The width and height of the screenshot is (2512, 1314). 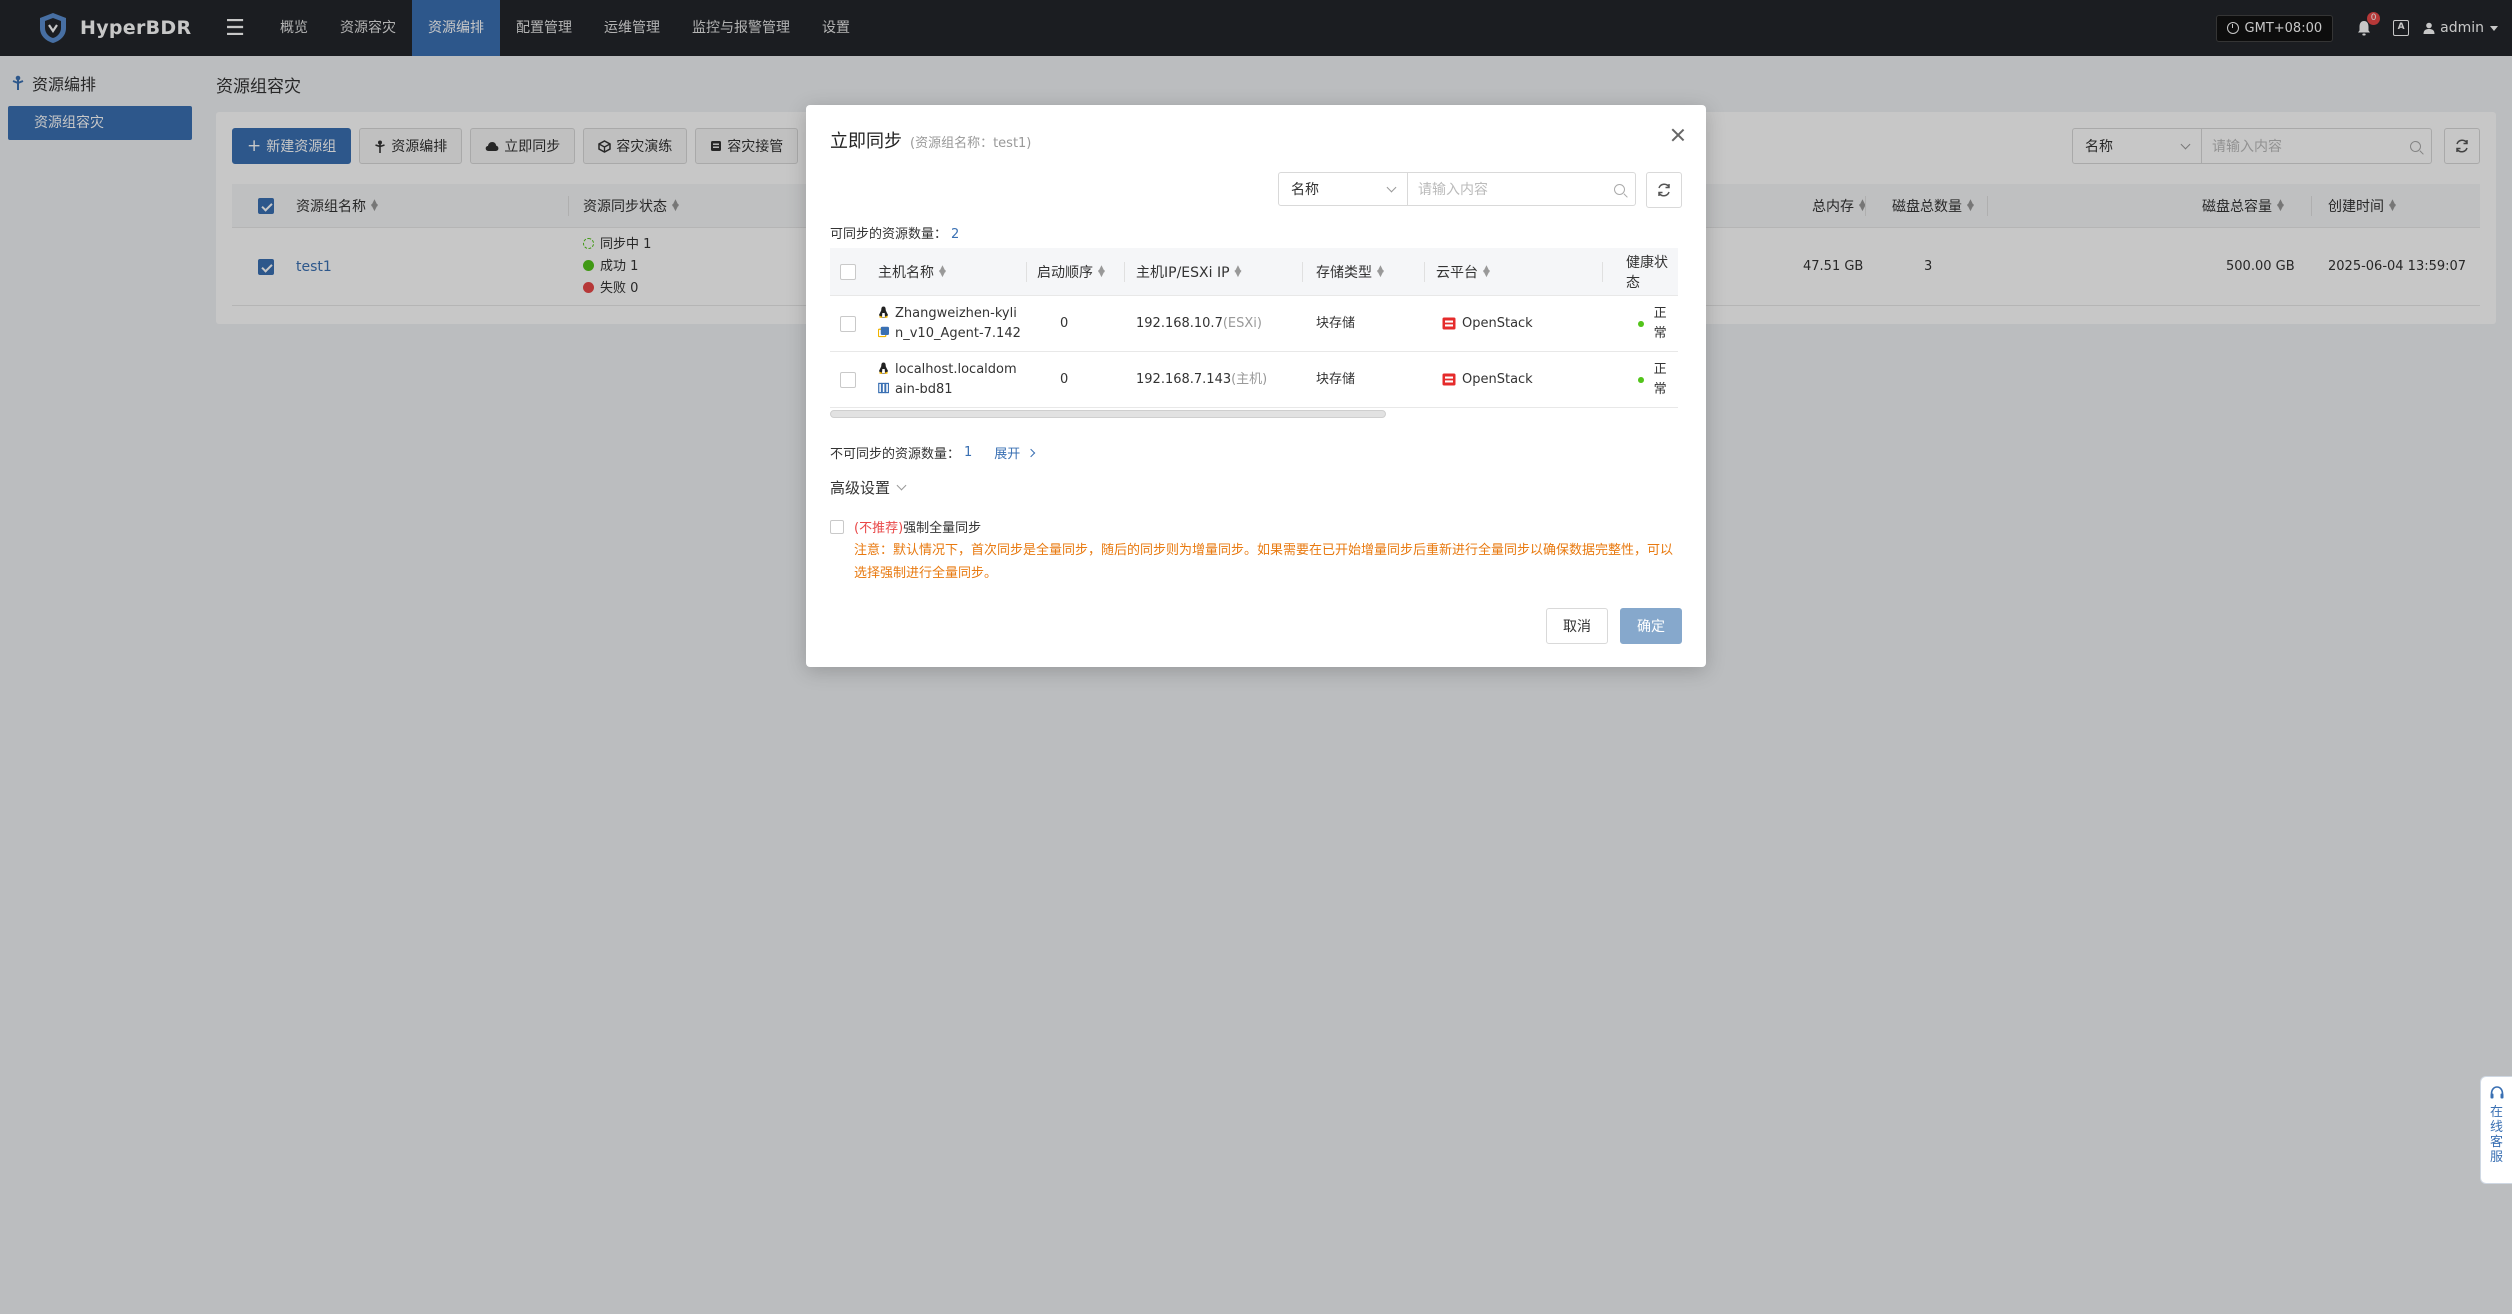 What do you see at coordinates (1664, 190) in the screenshot?
I see `dialog-refresh-button` at bounding box center [1664, 190].